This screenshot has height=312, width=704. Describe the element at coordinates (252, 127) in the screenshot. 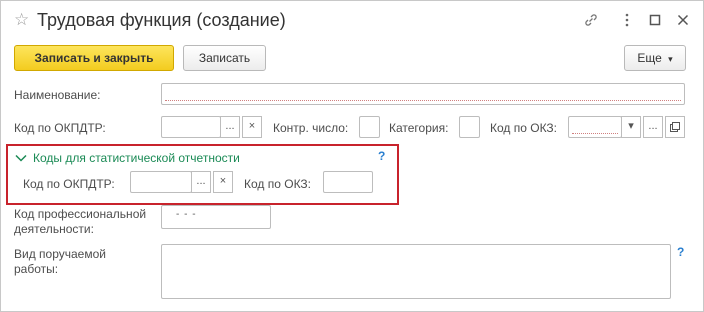

I see `okpdtr-clear-button: ×` at that location.